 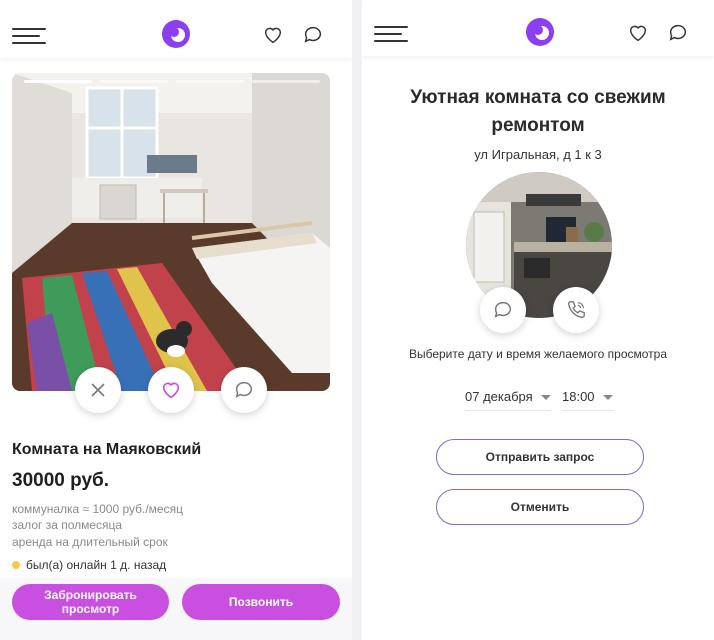 I want to click on date-select: 07 декабря, so click(x=508, y=400).